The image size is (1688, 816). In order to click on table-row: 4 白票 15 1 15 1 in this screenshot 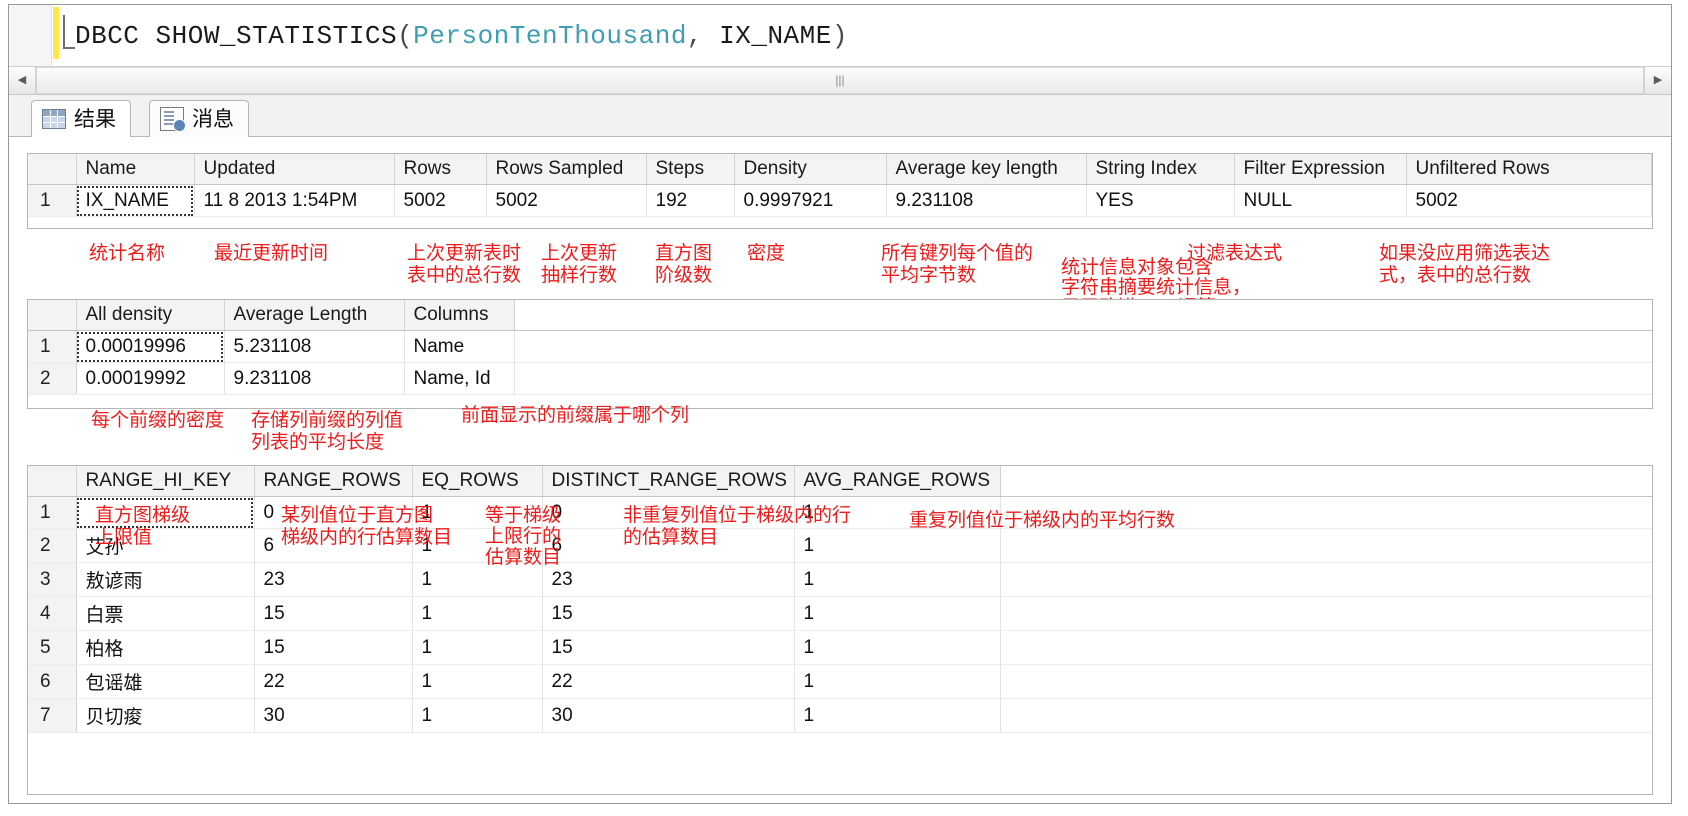, I will do `click(840, 613)`.